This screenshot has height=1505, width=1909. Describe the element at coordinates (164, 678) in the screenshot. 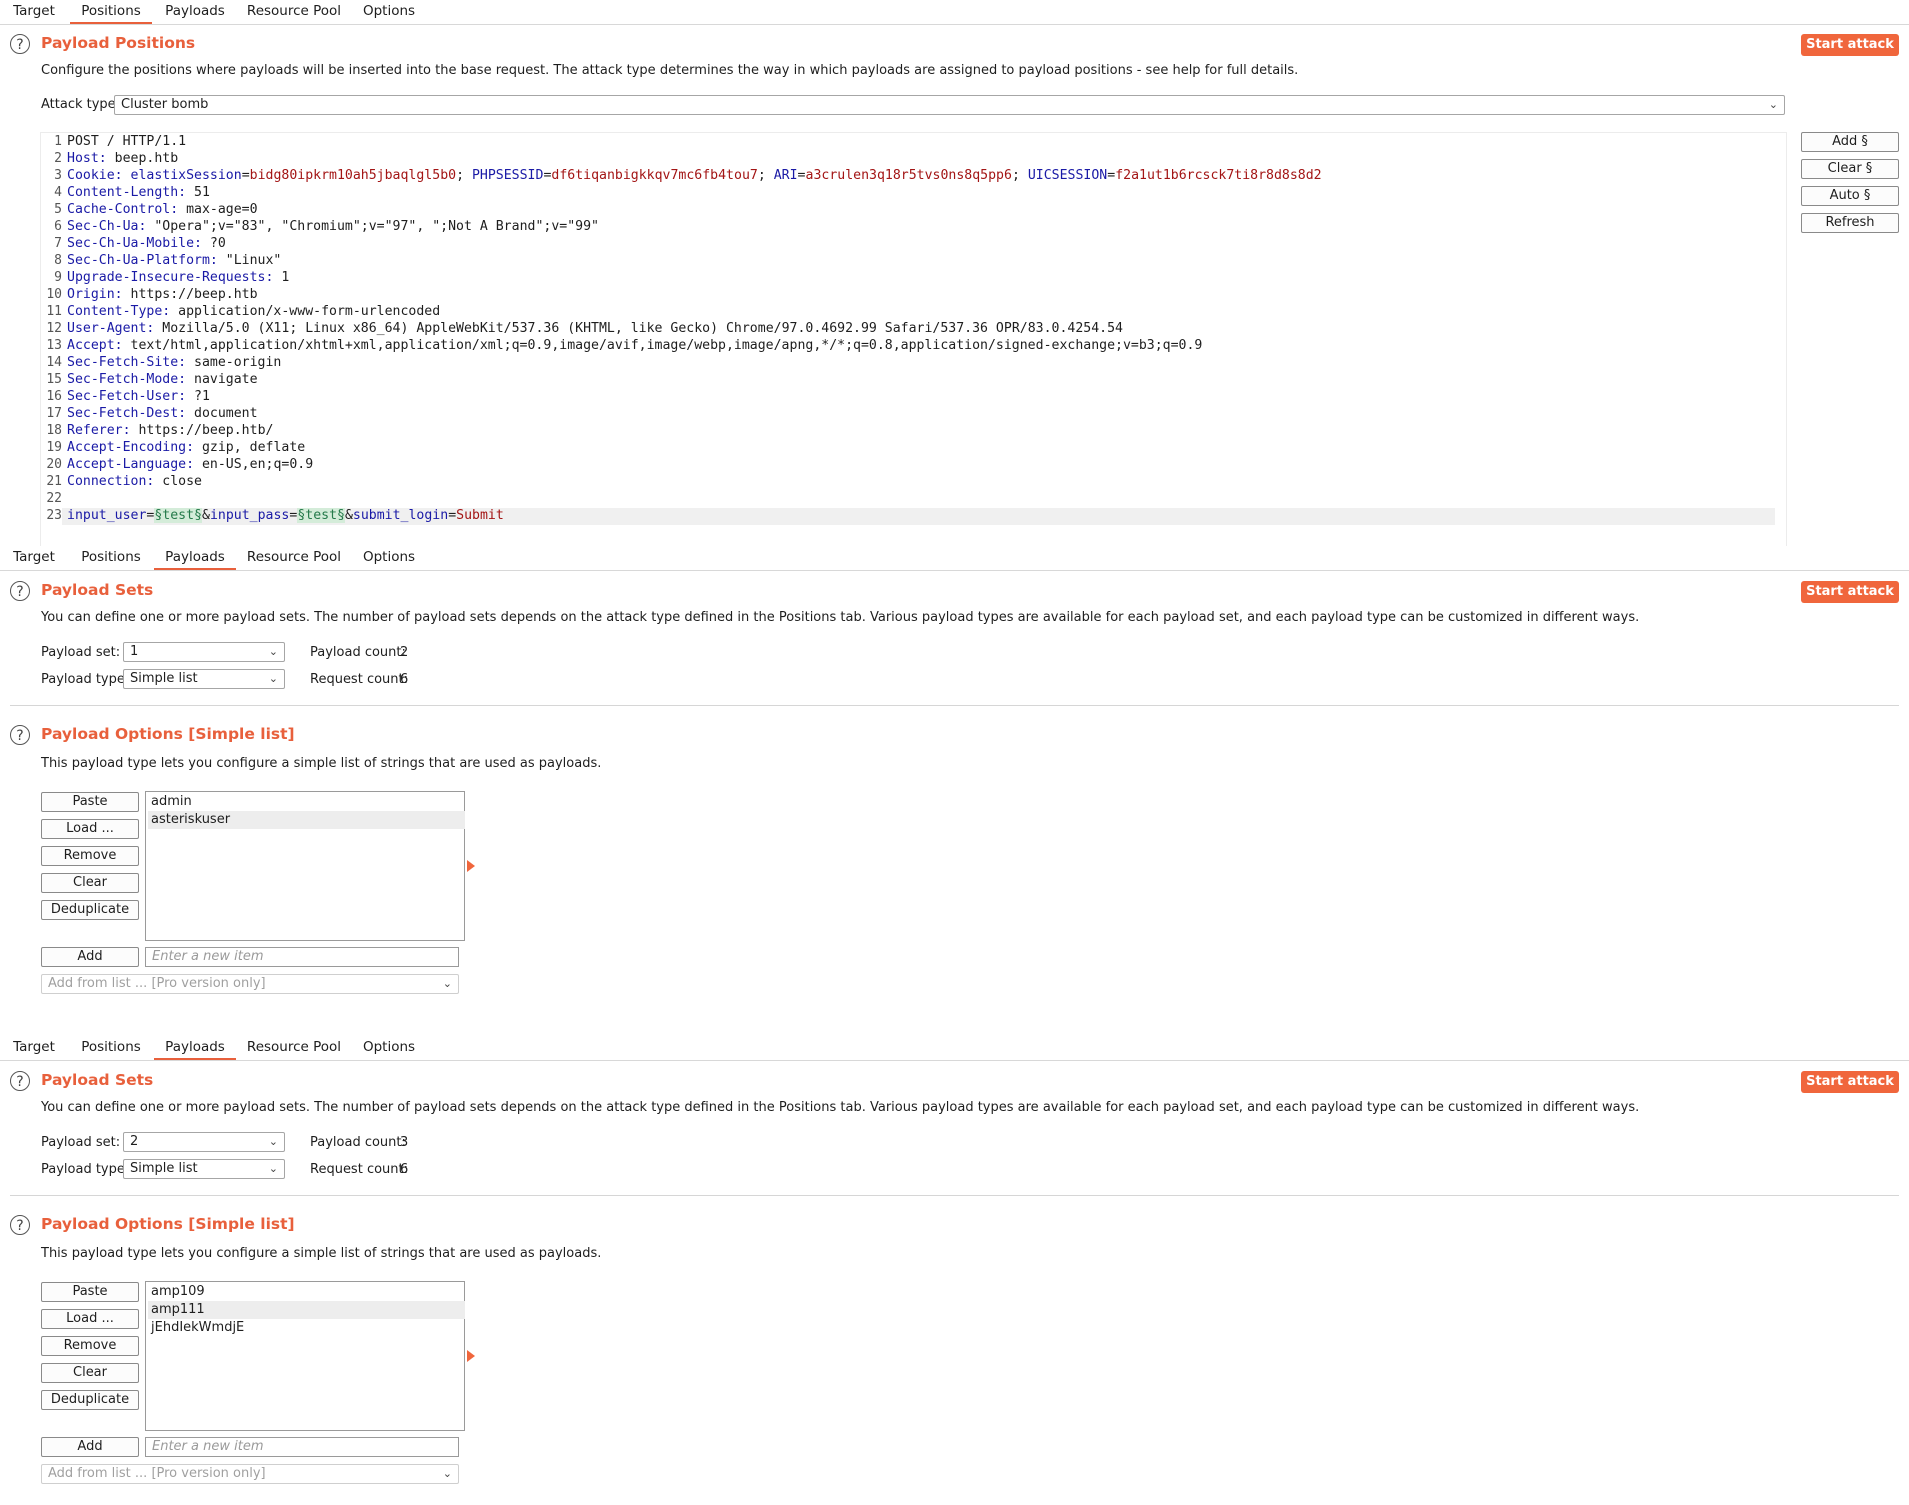

I see `payload-type-value: Simple list` at that location.